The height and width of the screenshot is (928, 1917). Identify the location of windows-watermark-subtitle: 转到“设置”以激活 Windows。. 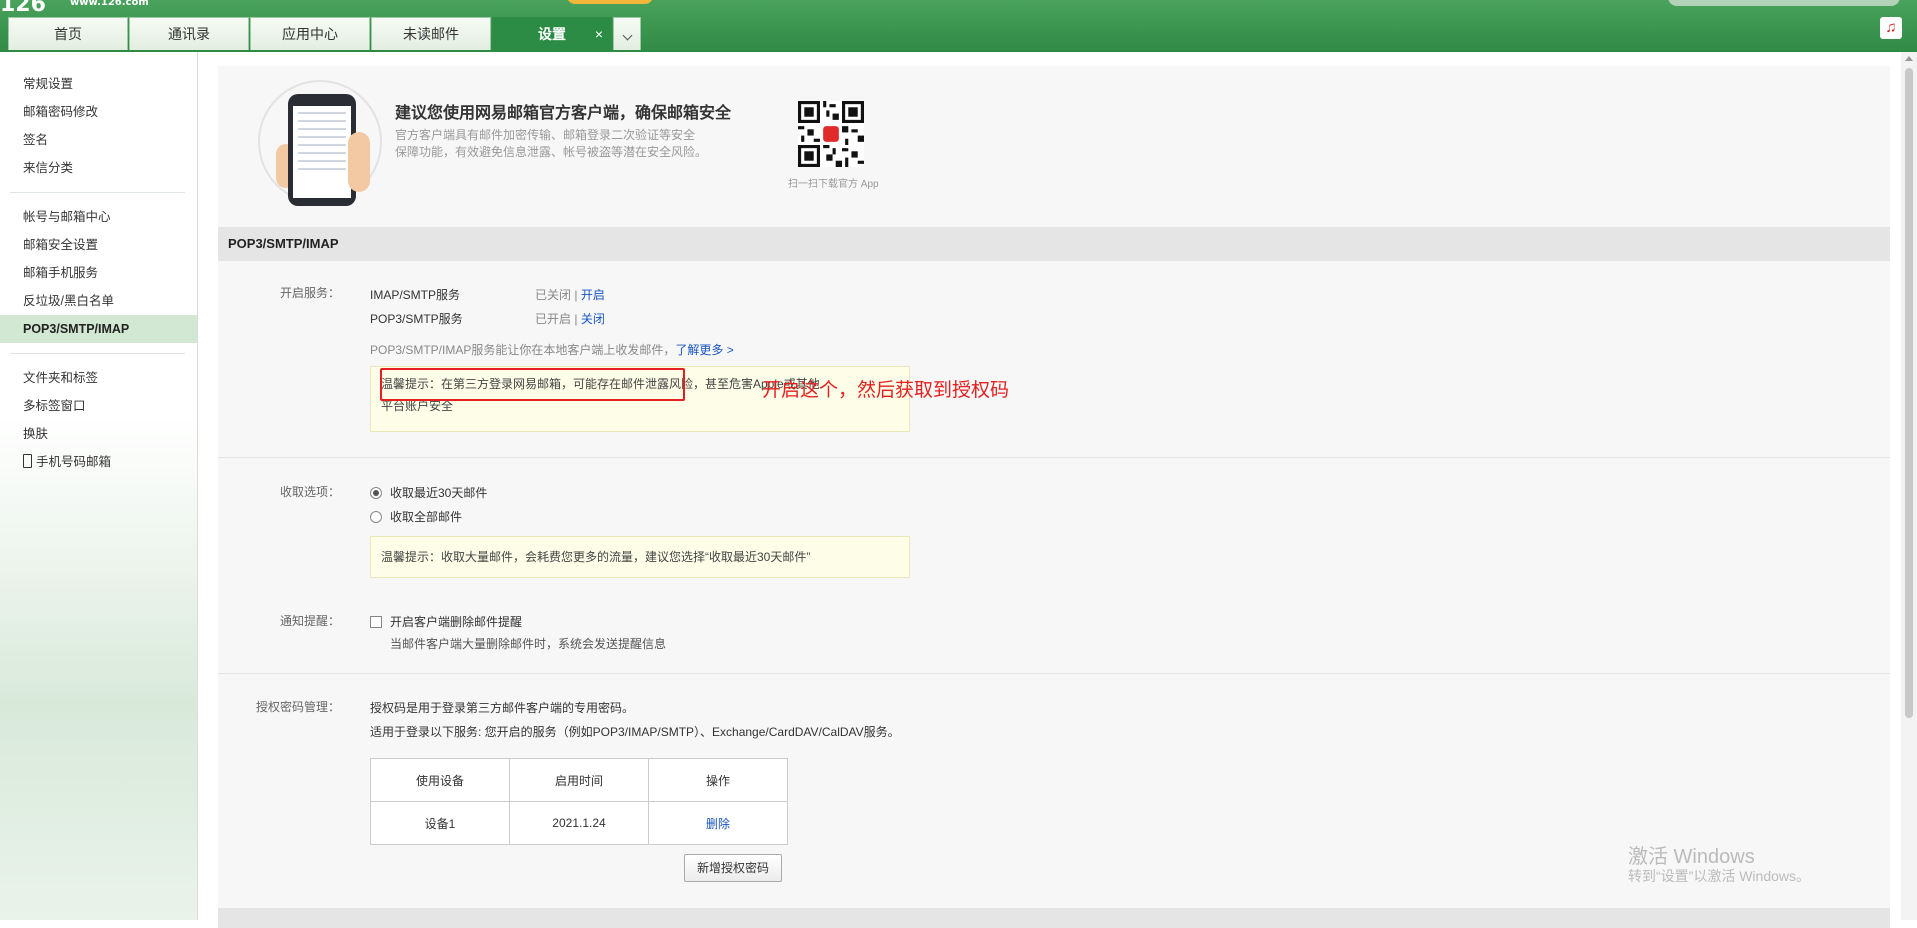
(1719, 876).